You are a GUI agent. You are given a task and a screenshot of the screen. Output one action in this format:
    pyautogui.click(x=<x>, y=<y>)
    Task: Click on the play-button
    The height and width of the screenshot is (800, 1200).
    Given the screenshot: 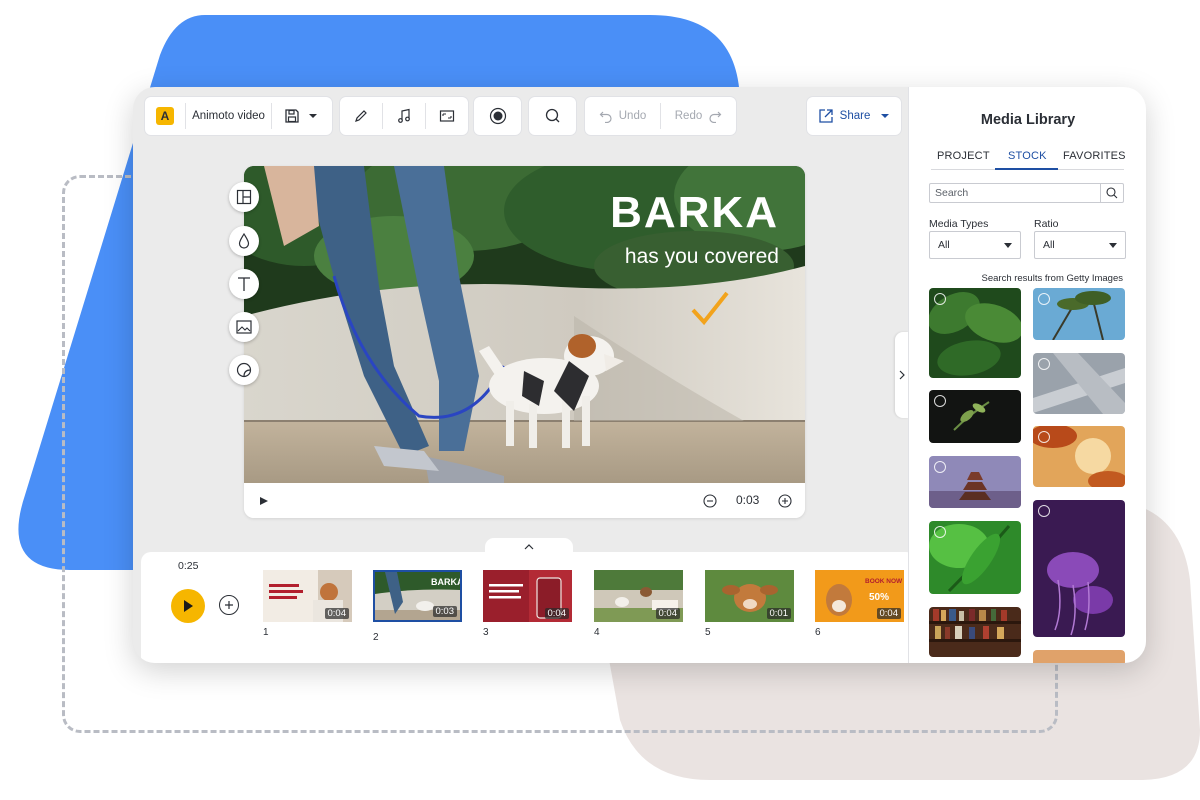 What is the action you would take?
    pyautogui.click(x=188, y=606)
    